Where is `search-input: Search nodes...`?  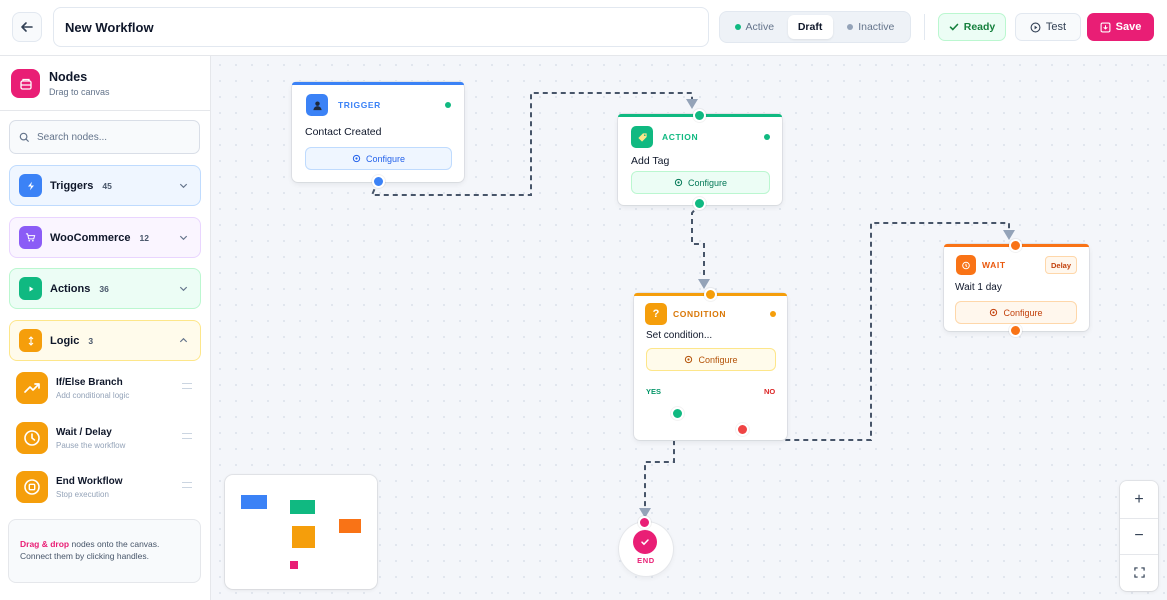
search-input: Search nodes... is located at coordinates (104, 137).